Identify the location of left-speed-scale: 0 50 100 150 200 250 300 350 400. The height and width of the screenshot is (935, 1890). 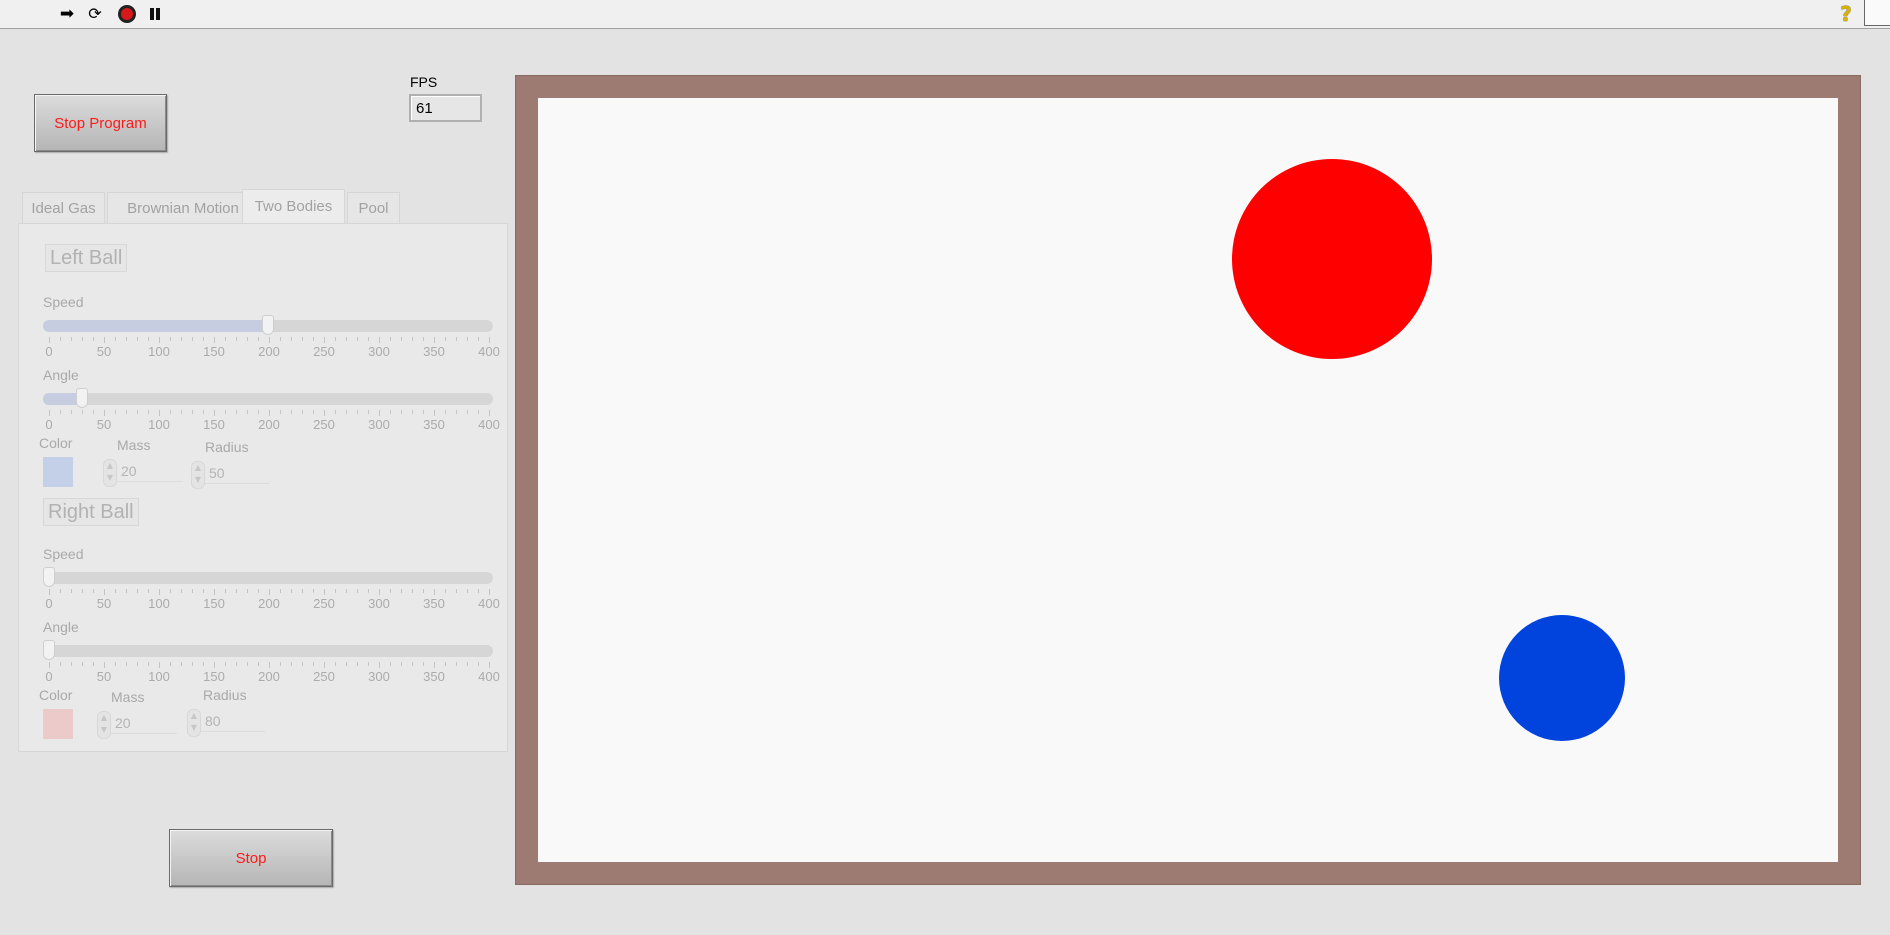
(272, 349).